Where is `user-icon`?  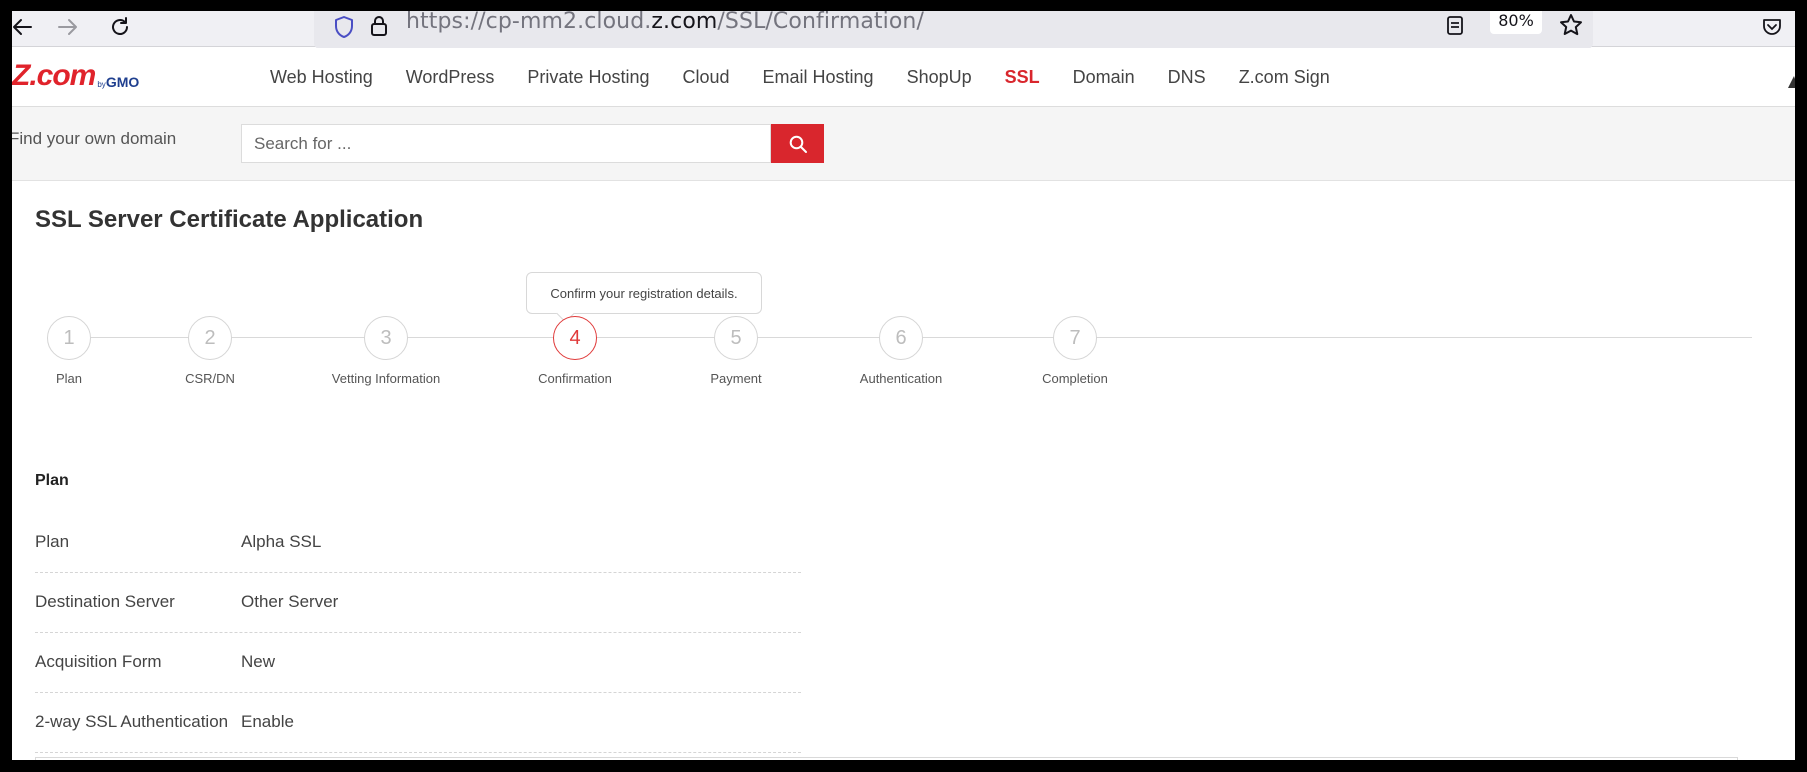
user-icon is located at coordinates (1791, 80).